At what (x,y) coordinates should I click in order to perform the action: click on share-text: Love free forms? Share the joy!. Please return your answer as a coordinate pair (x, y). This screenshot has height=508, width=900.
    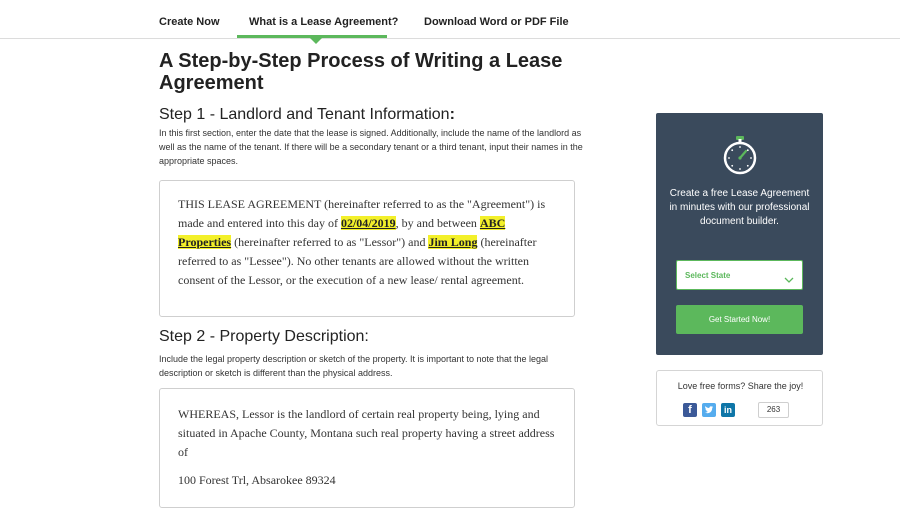
    Looking at the image, I should click on (740, 386).